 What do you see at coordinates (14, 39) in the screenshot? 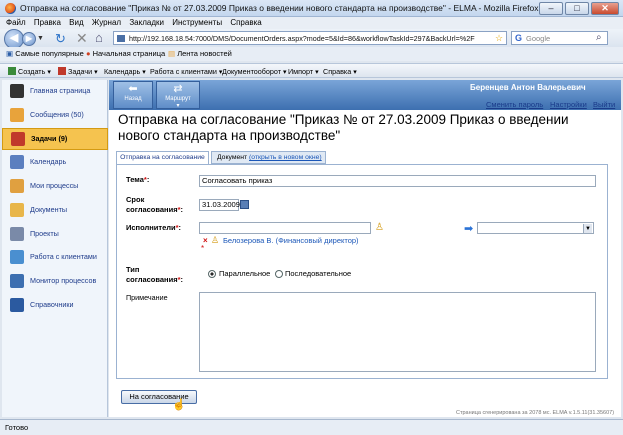
I see `back-arrow-icon: ◀` at bounding box center [14, 39].